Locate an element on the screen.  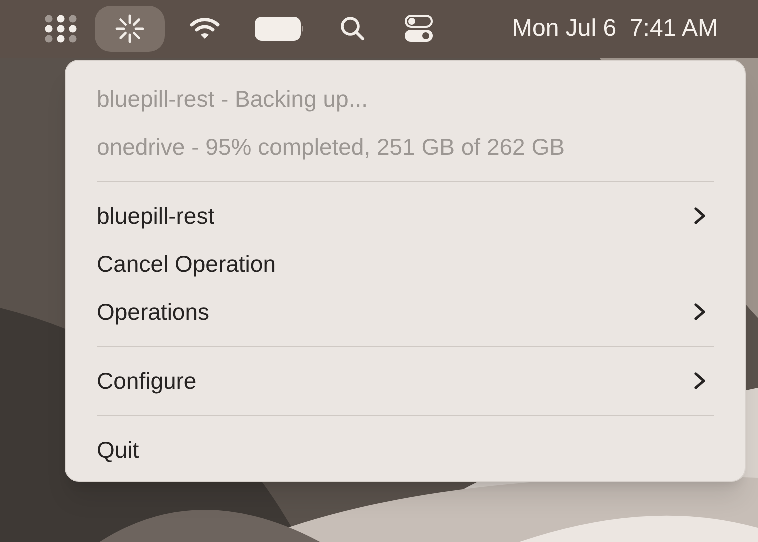
menu-item: Cancel Operation is located at coordinates (405, 264).